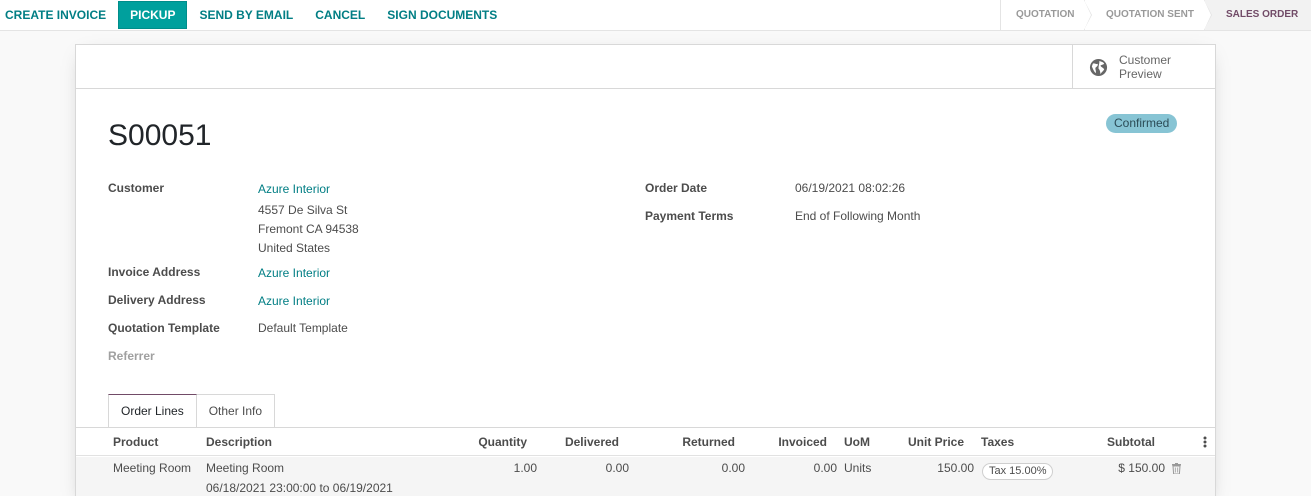  I want to click on kebab-icon, so click(1205, 442).